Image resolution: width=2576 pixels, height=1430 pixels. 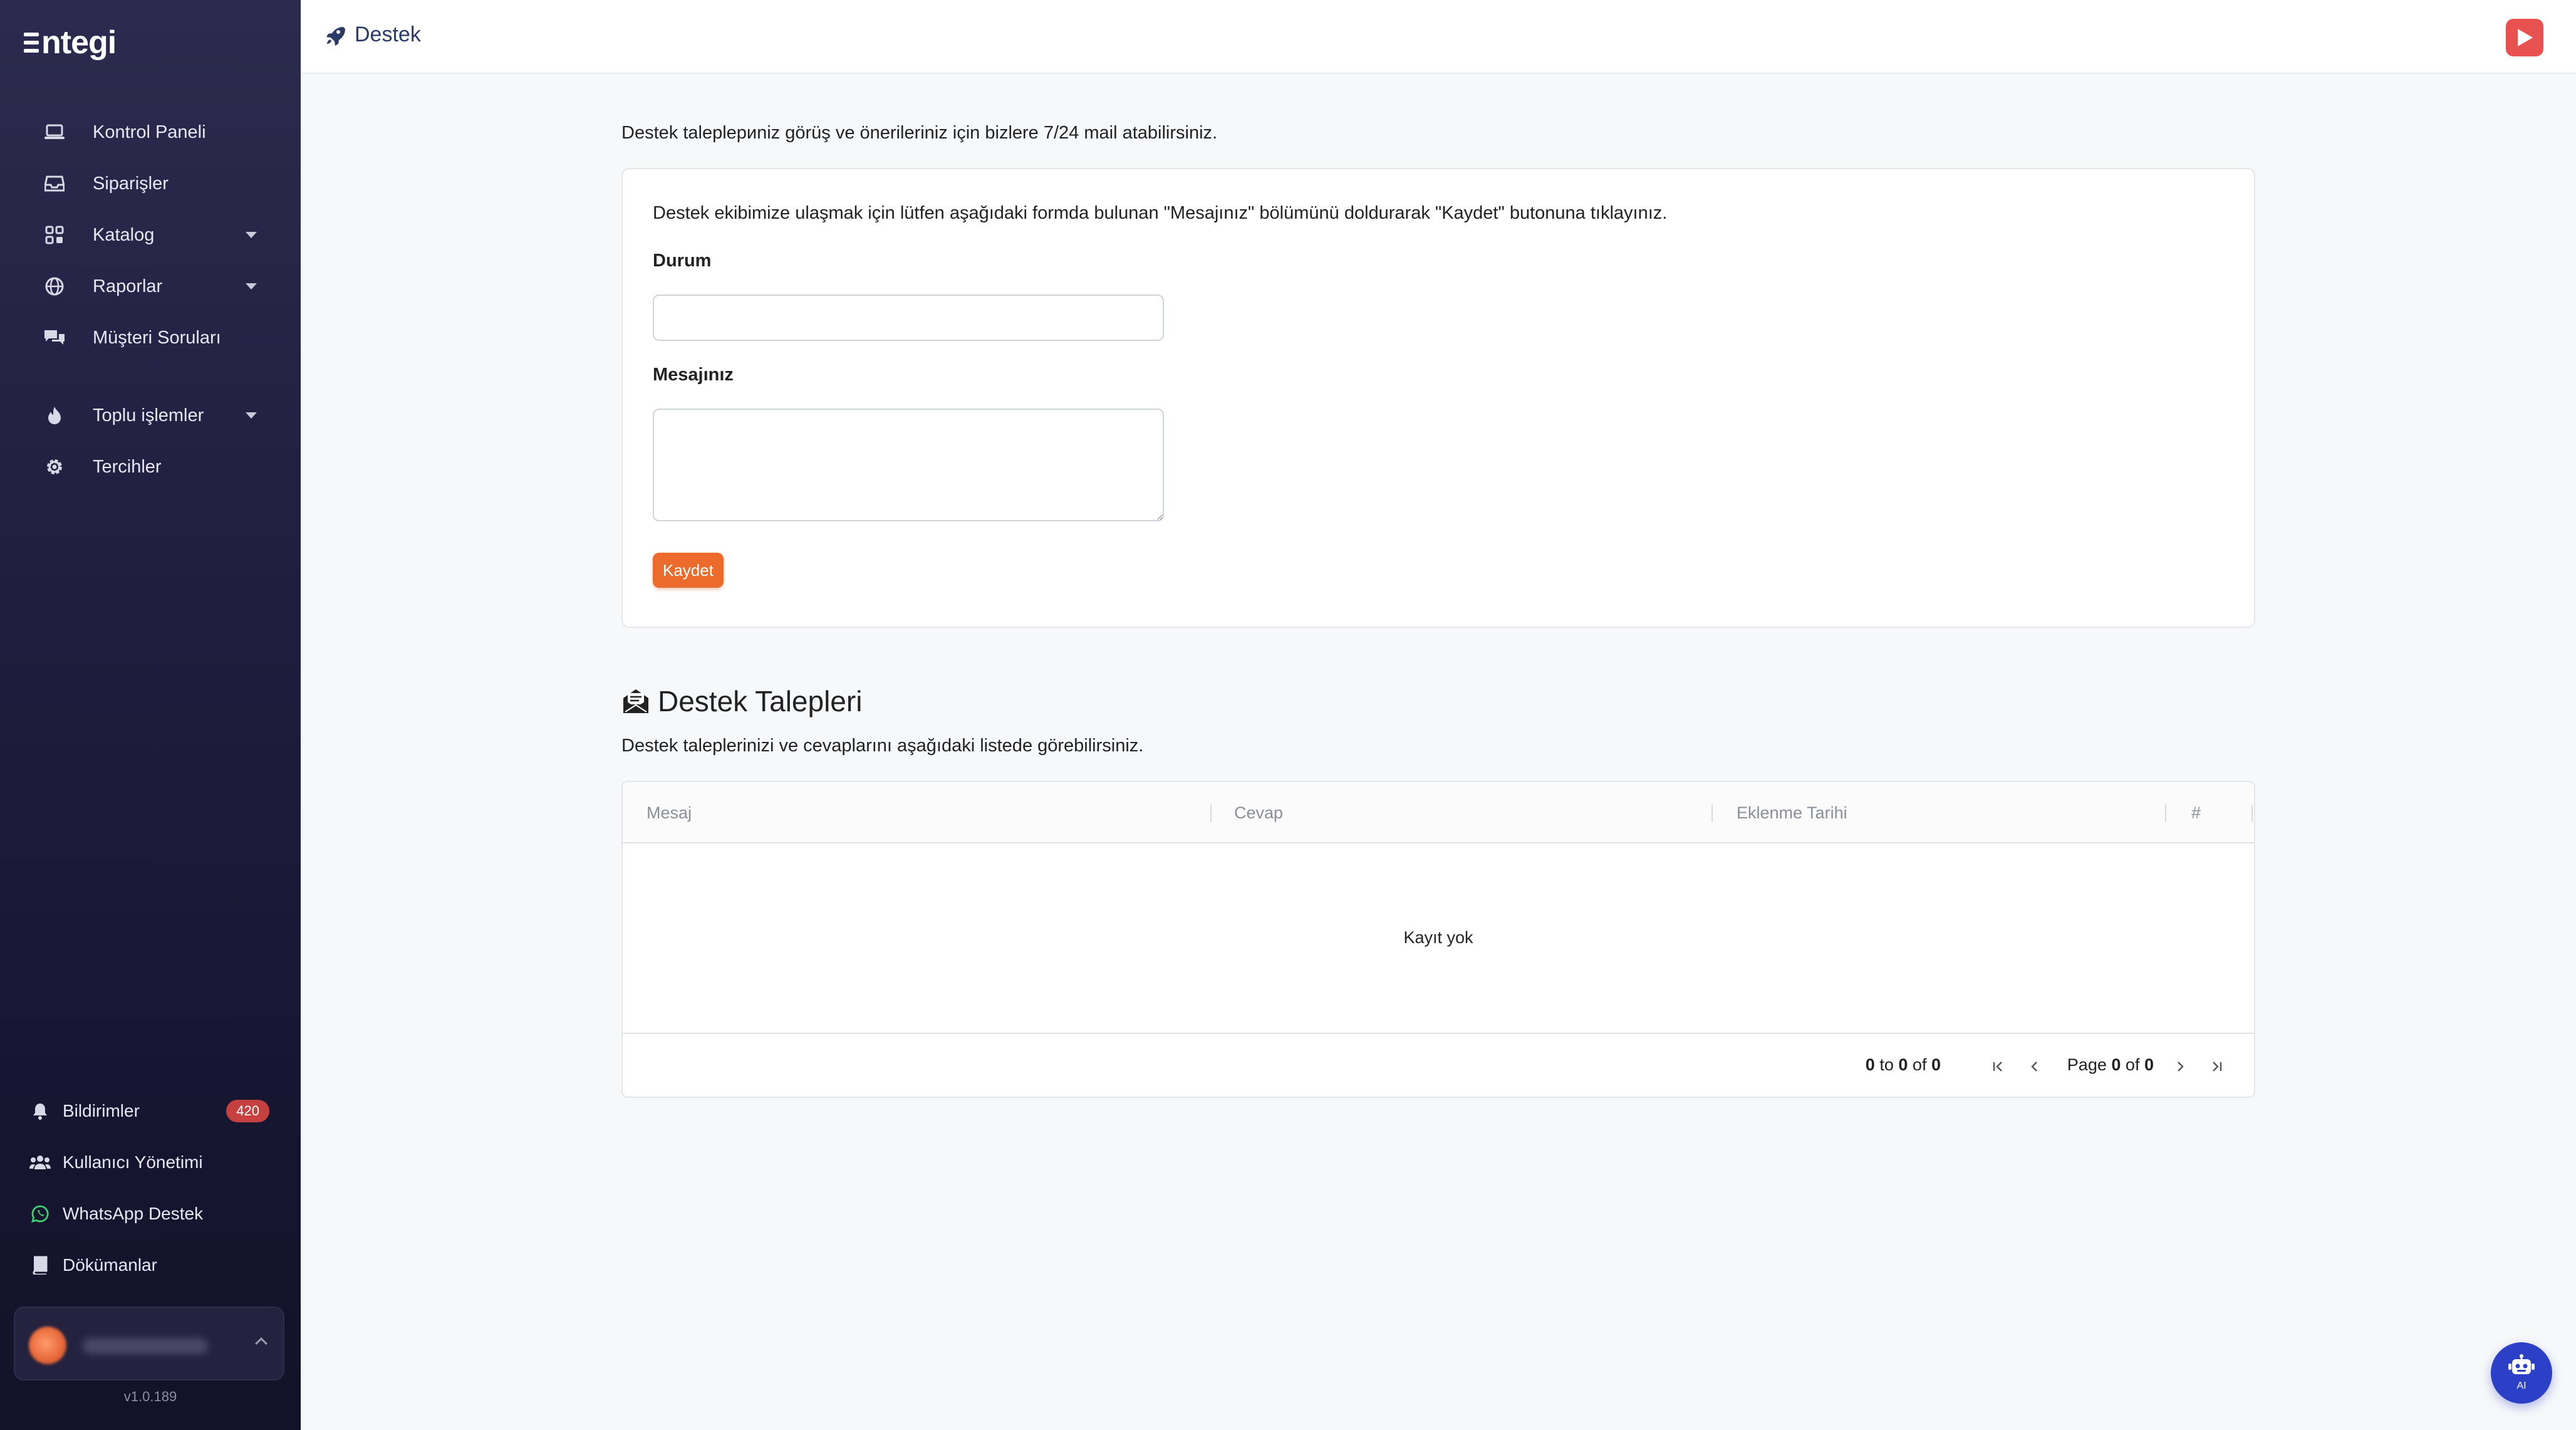 What do you see at coordinates (1792, 812) in the screenshot?
I see `column-header-eklenme-tarihi: Eklenme Tarihi` at bounding box center [1792, 812].